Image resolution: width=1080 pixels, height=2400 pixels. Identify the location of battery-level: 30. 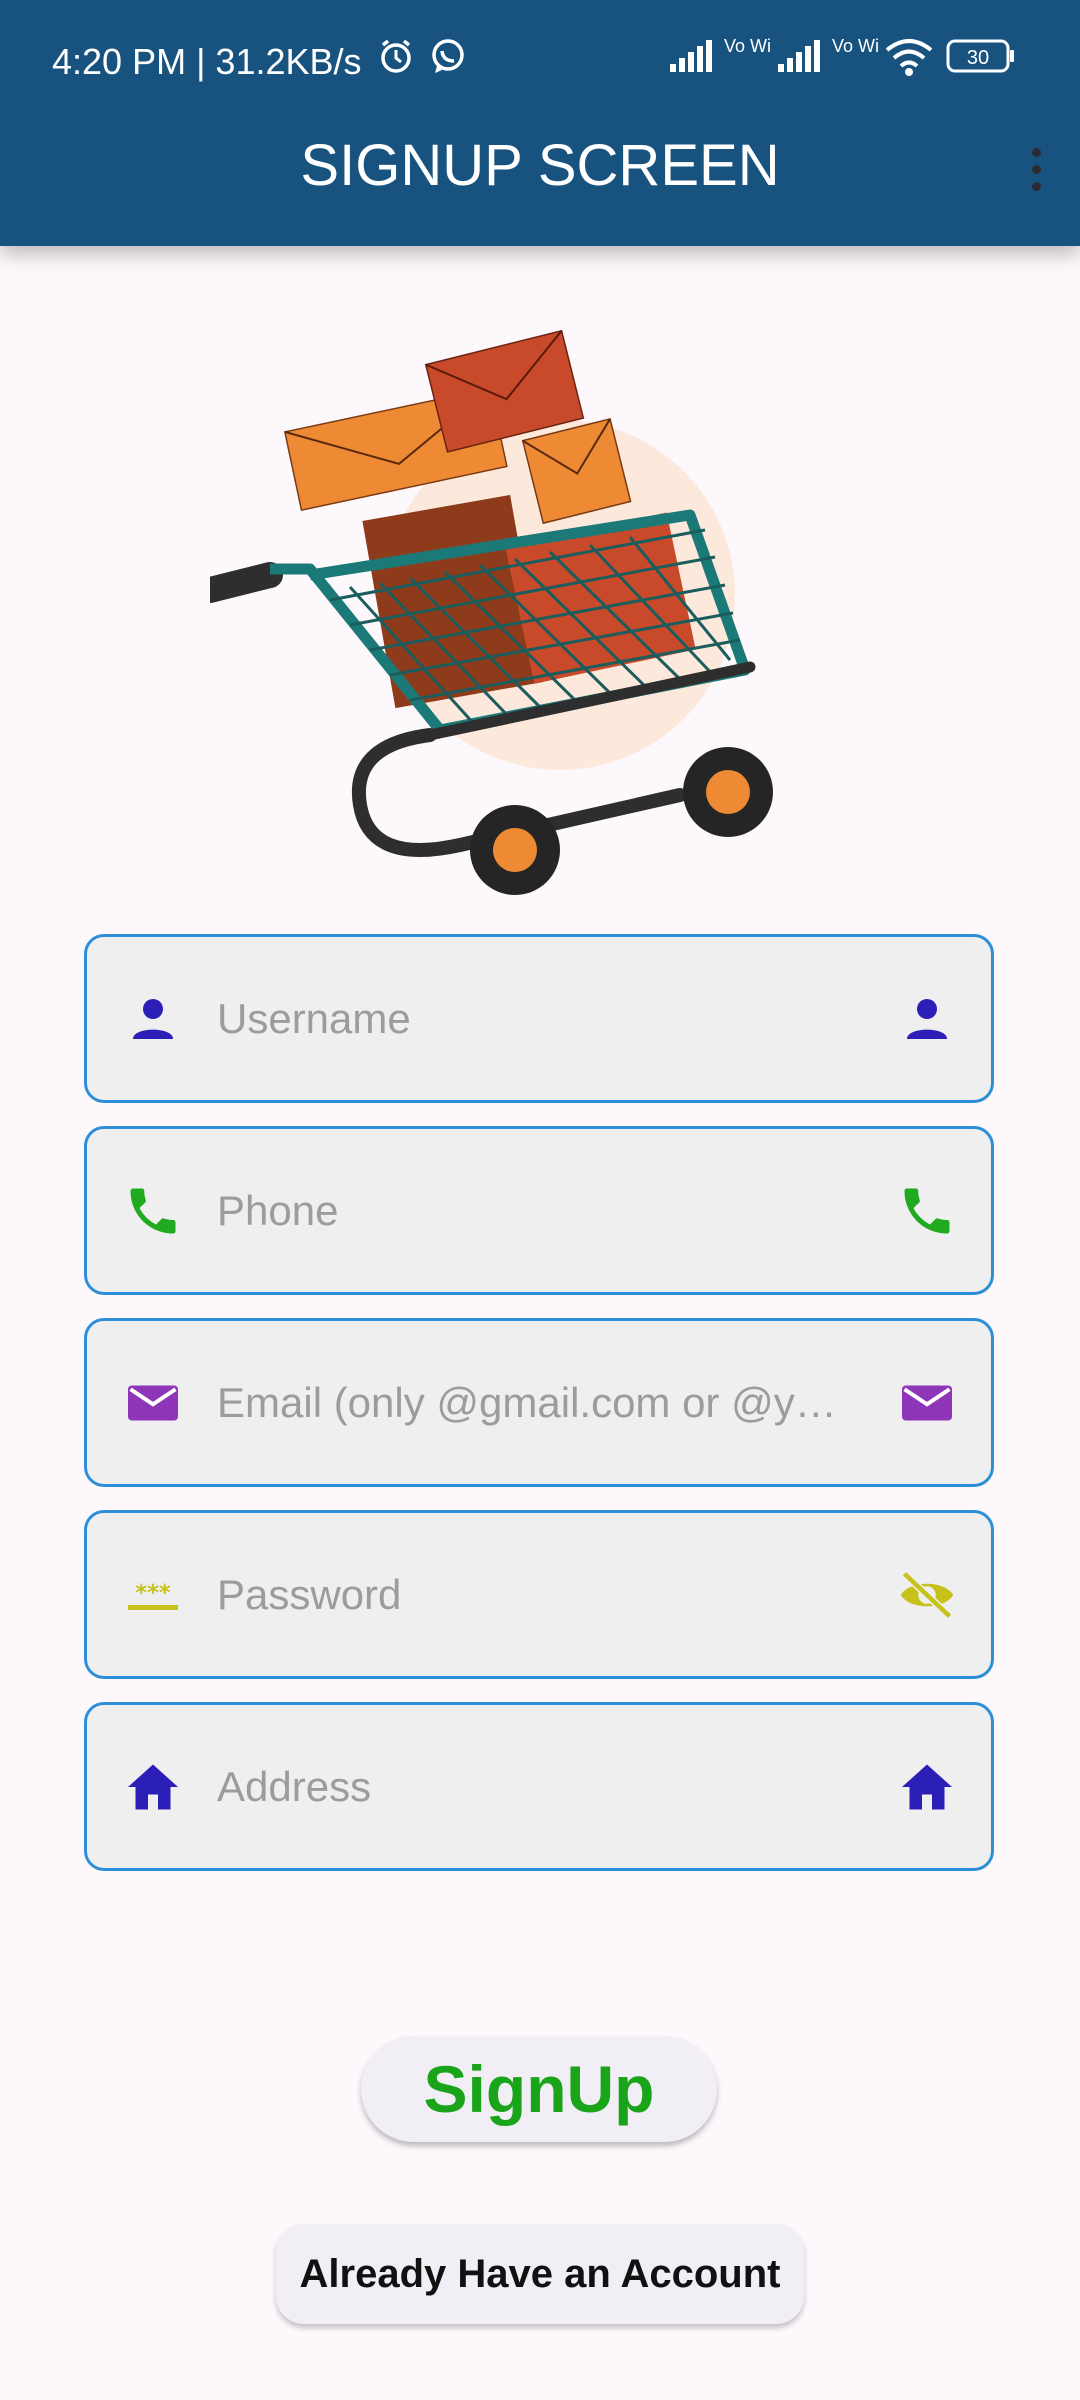
(978, 58).